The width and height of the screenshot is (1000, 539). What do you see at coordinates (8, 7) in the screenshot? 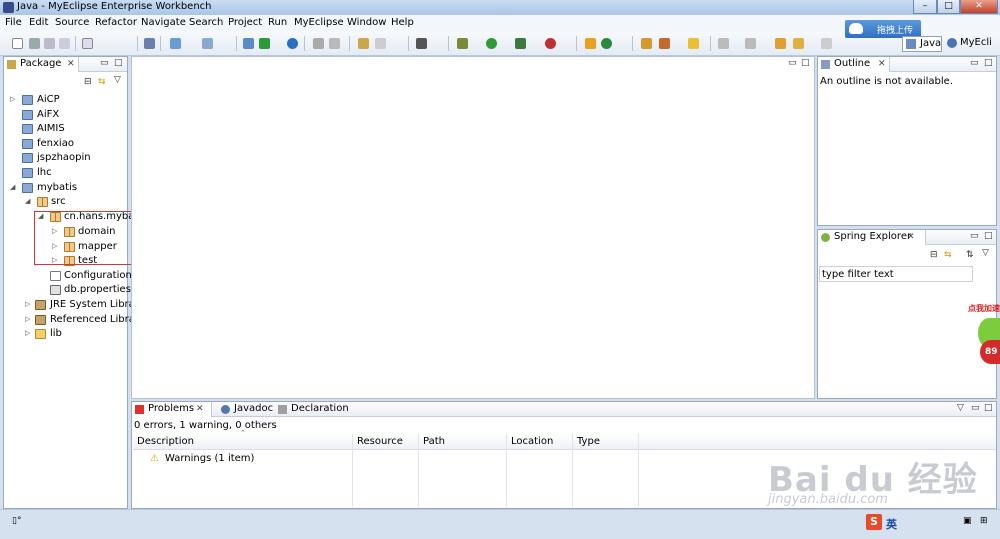
I see `app-icon` at bounding box center [8, 7].